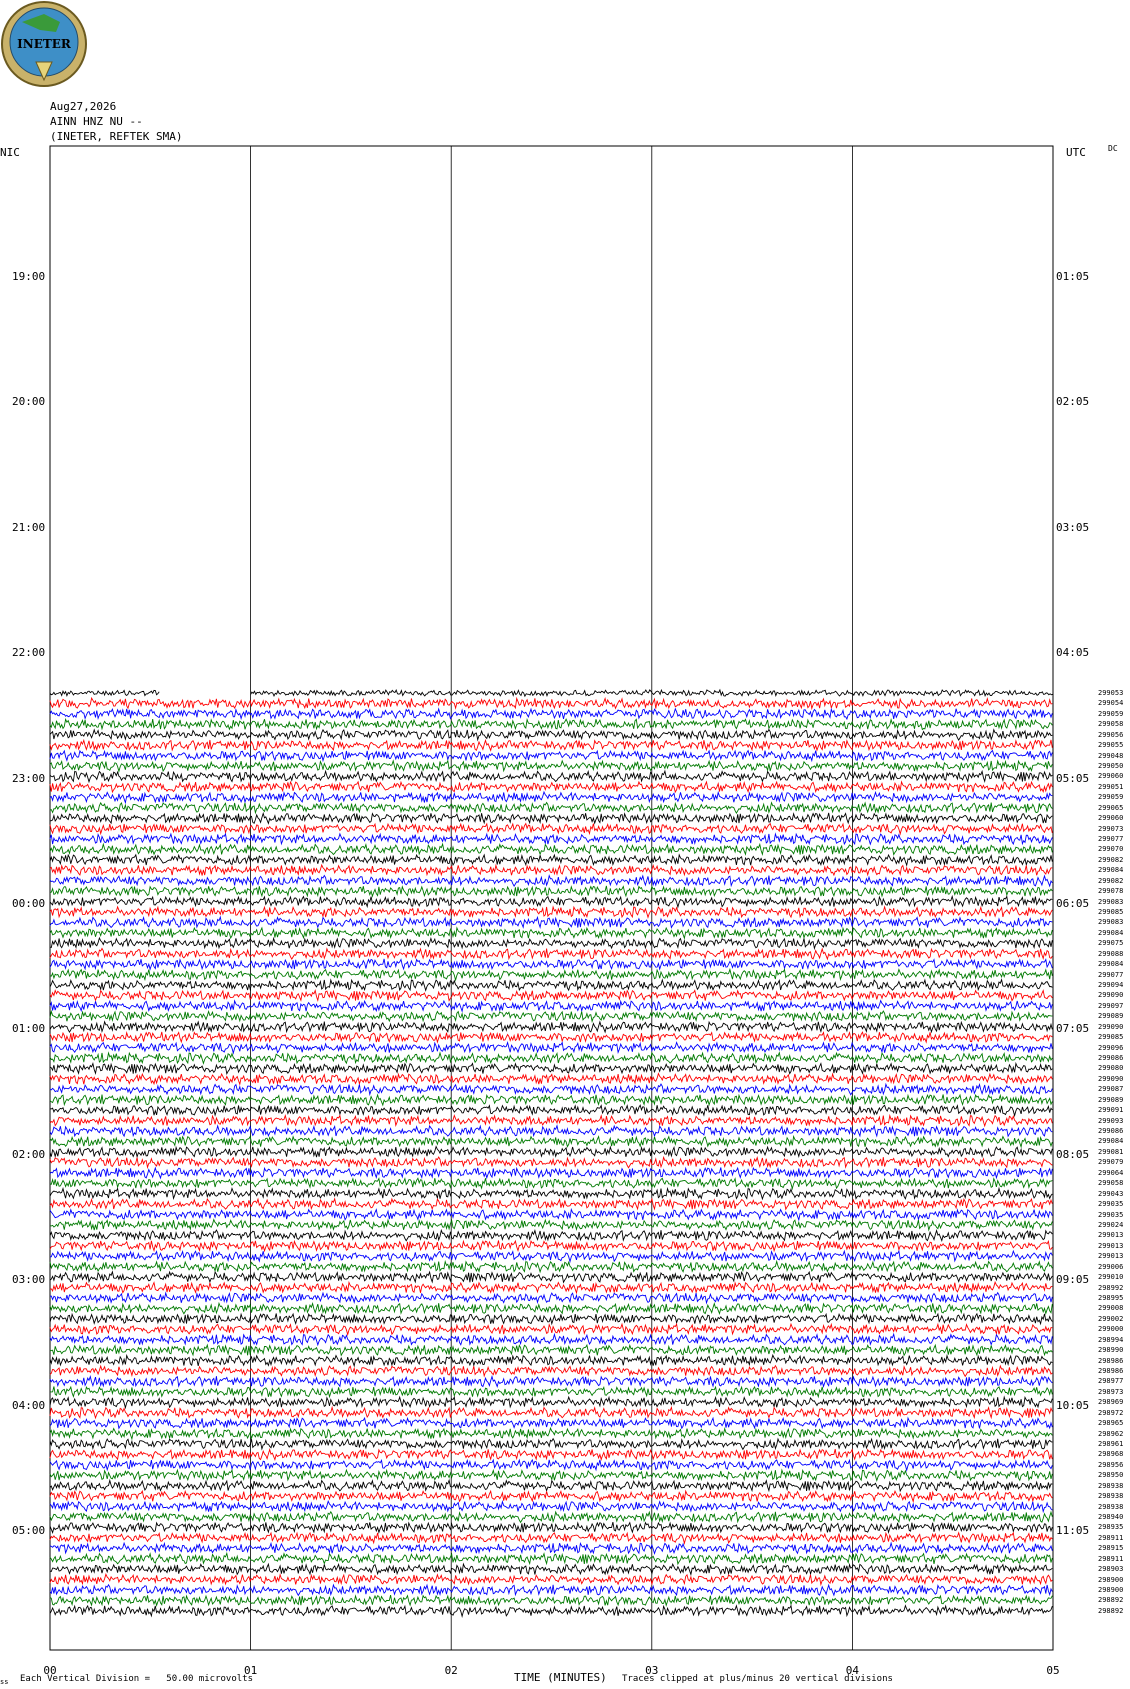 This screenshot has width=1130, height=1689. What do you see at coordinates (1111, 891) in the screenshot?
I see `trace-count-label: 299078` at bounding box center [1111, 891].